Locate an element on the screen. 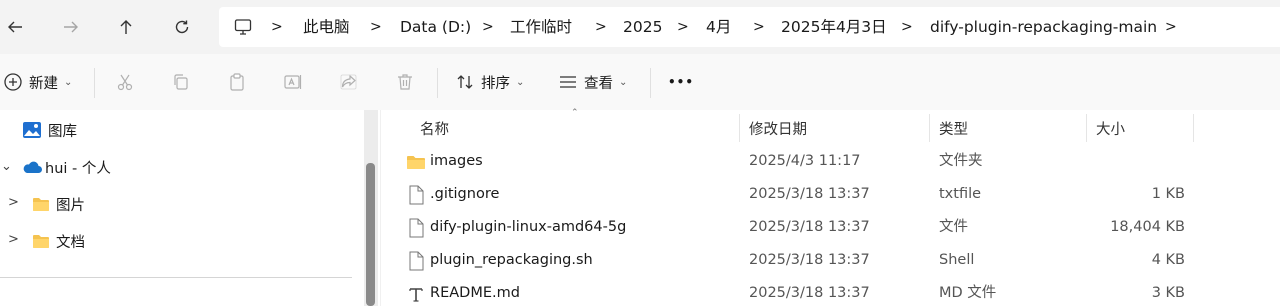 This screenshot has width=1280, height=306. refresh-icon is located at coordinates (182, 27).